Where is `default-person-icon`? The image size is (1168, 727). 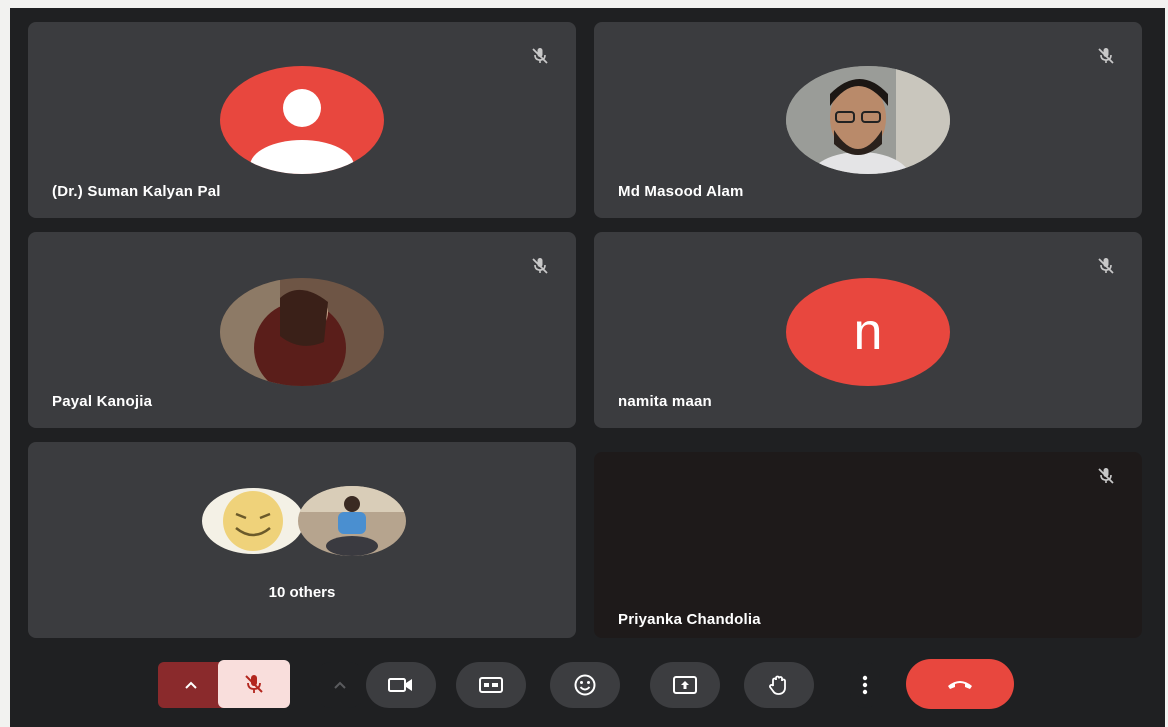 default-person-icon is located at coordinates (302, 120).